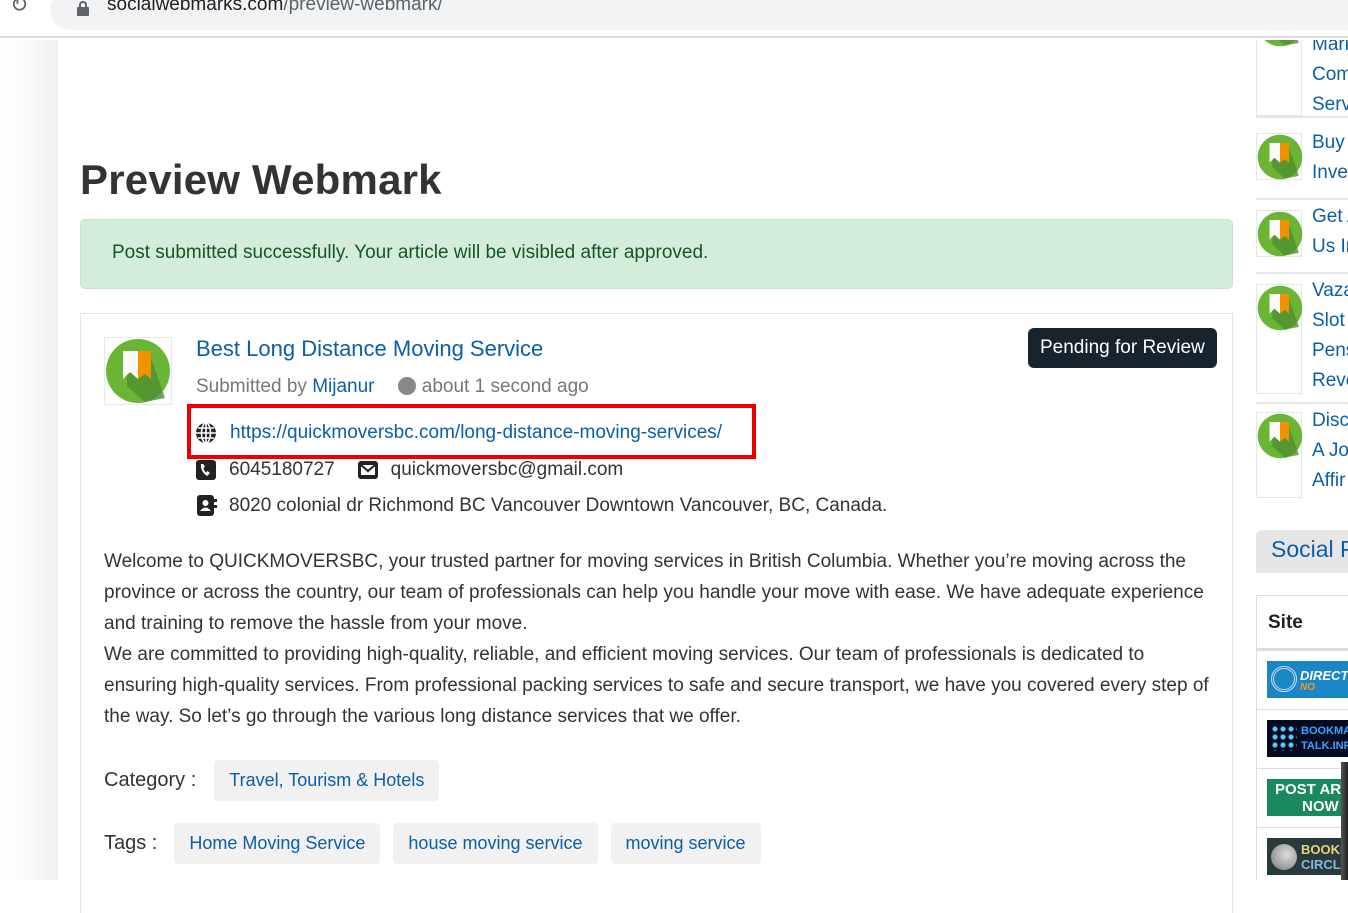  I want to click on title-line: Us In, so click(1330, 246).